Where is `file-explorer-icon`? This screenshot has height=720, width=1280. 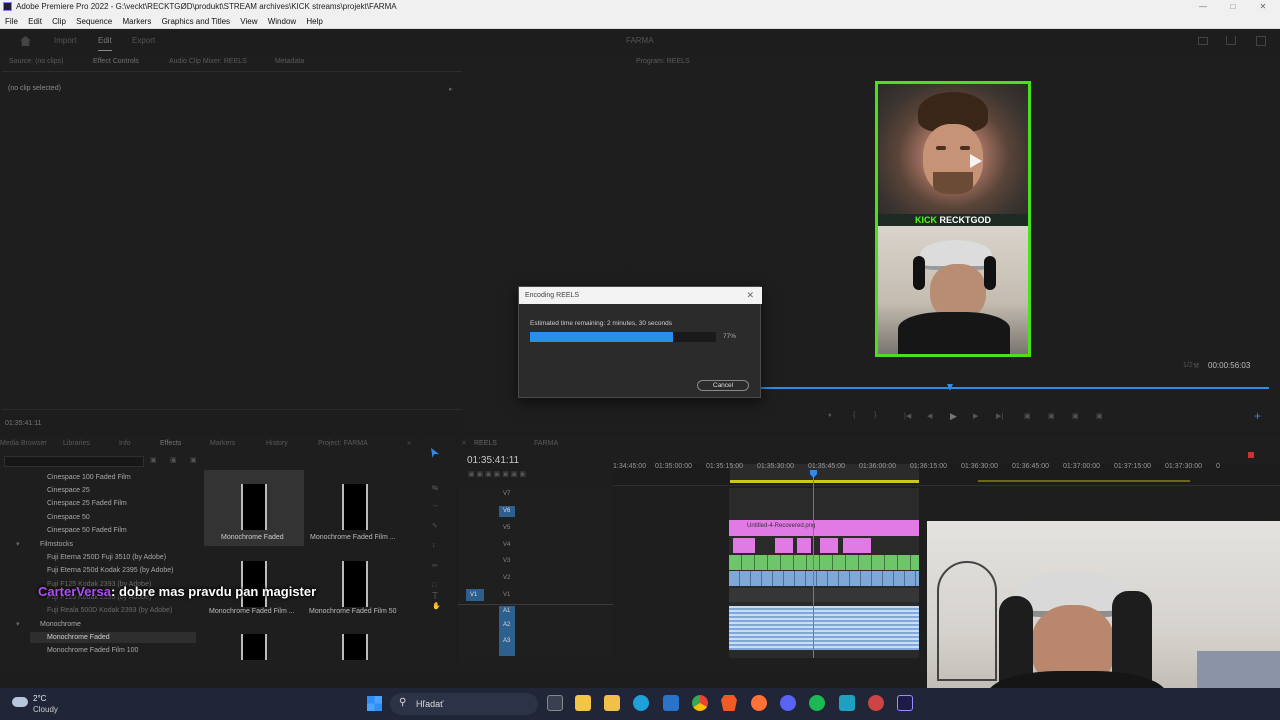
file-explorer-icon is located at coordinates (612, 703).